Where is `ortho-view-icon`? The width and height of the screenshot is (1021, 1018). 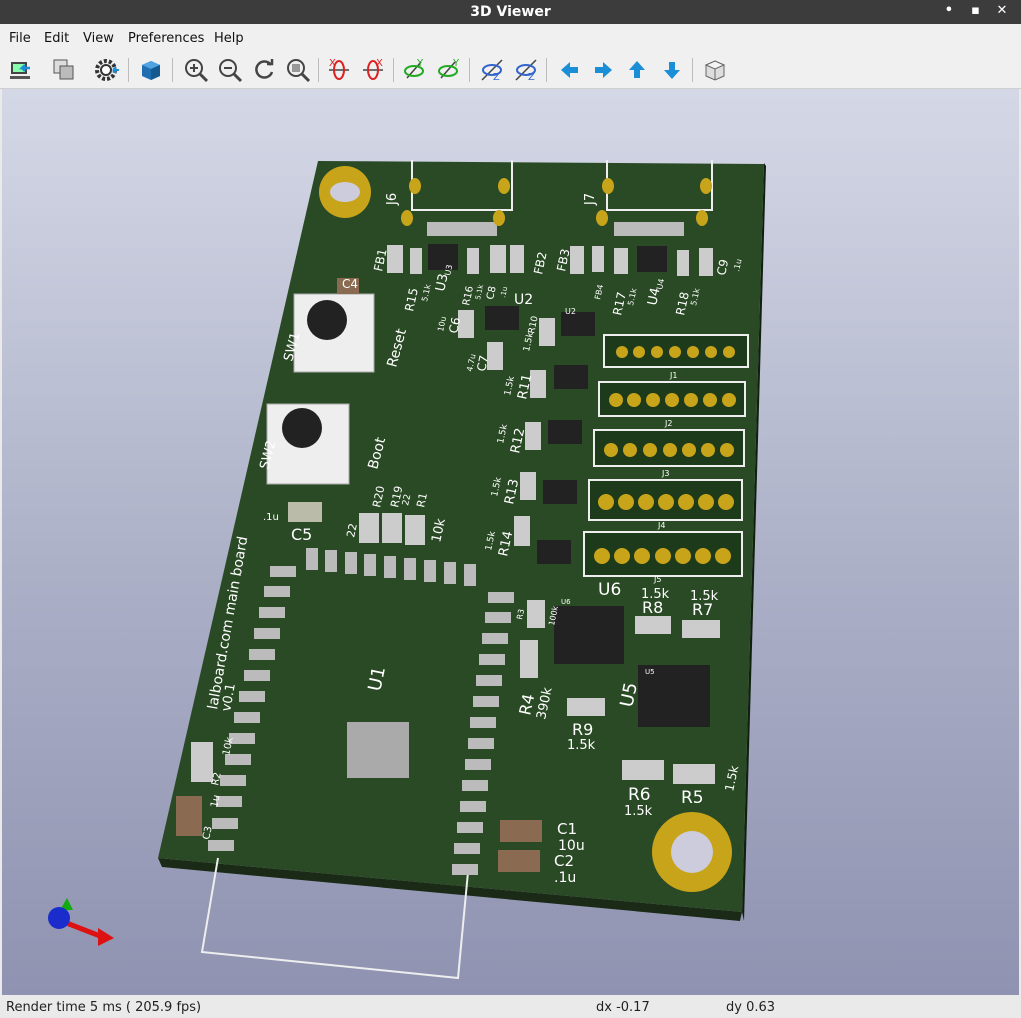 ortho-view-icon is located at coordinates (715, 70).